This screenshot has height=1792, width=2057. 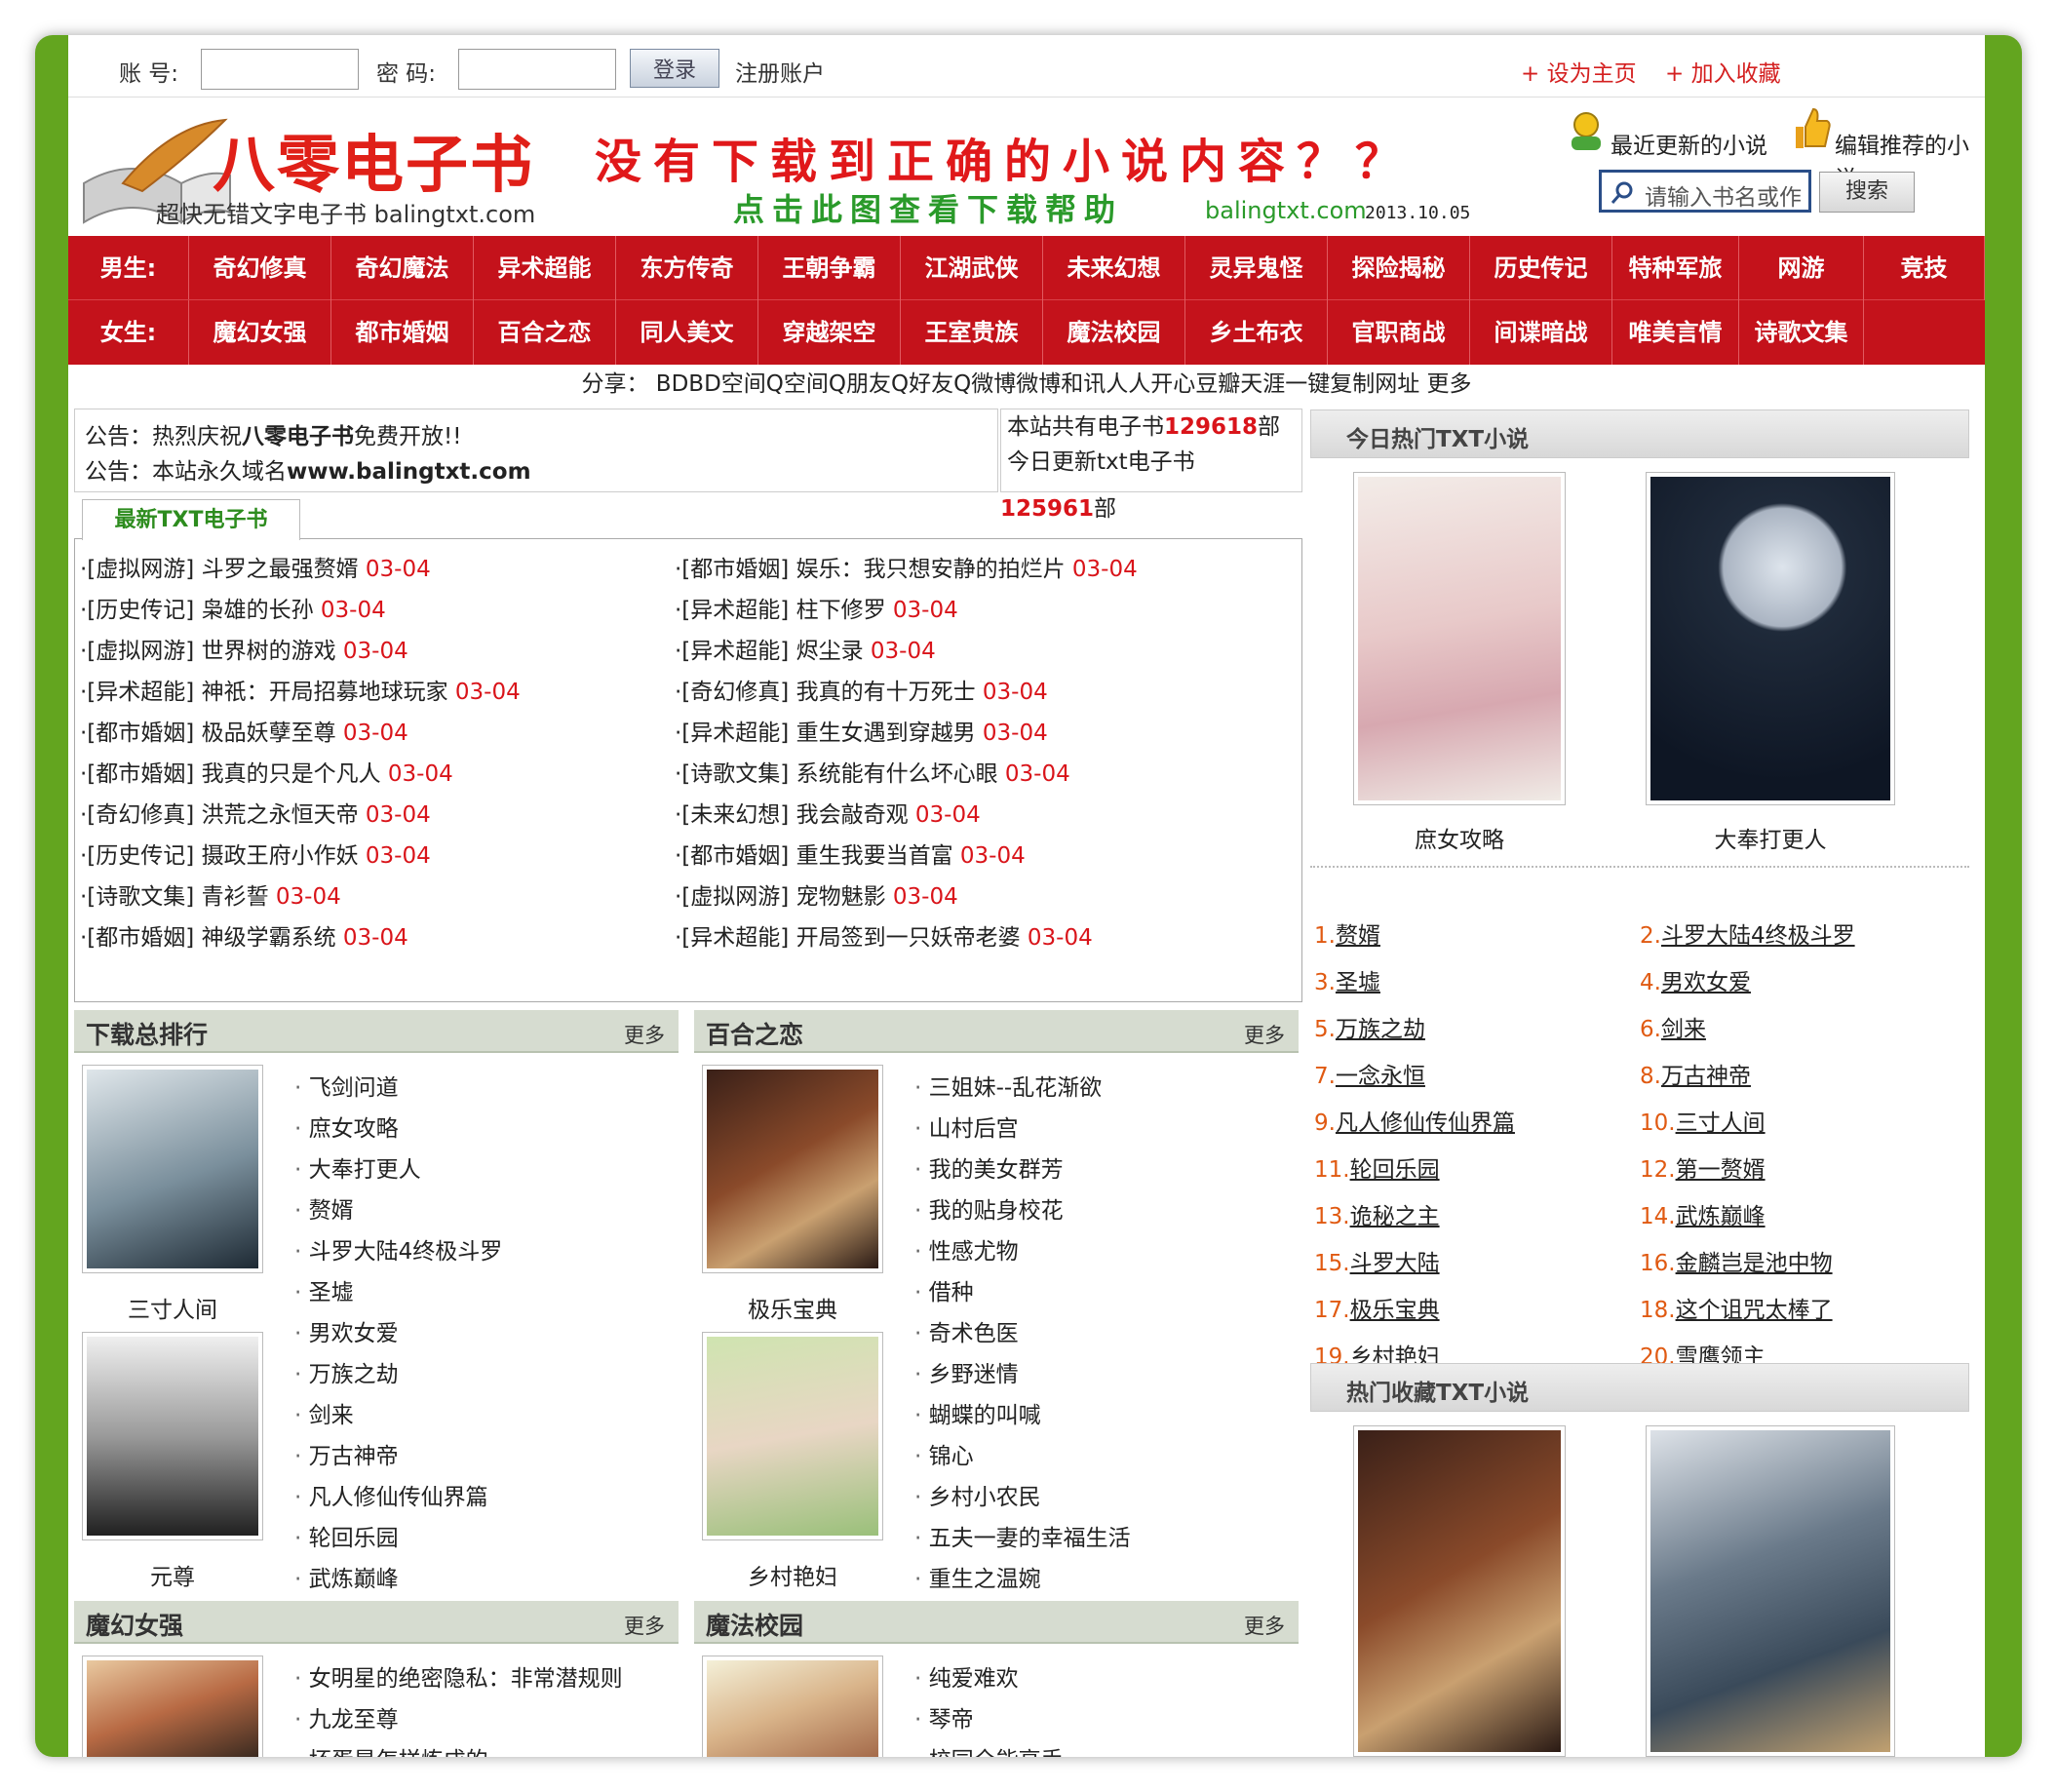 What do you see at coordinates (674, 68) in the screenshot?
I see `login-button: 登录` at bounding box center [674, 68].